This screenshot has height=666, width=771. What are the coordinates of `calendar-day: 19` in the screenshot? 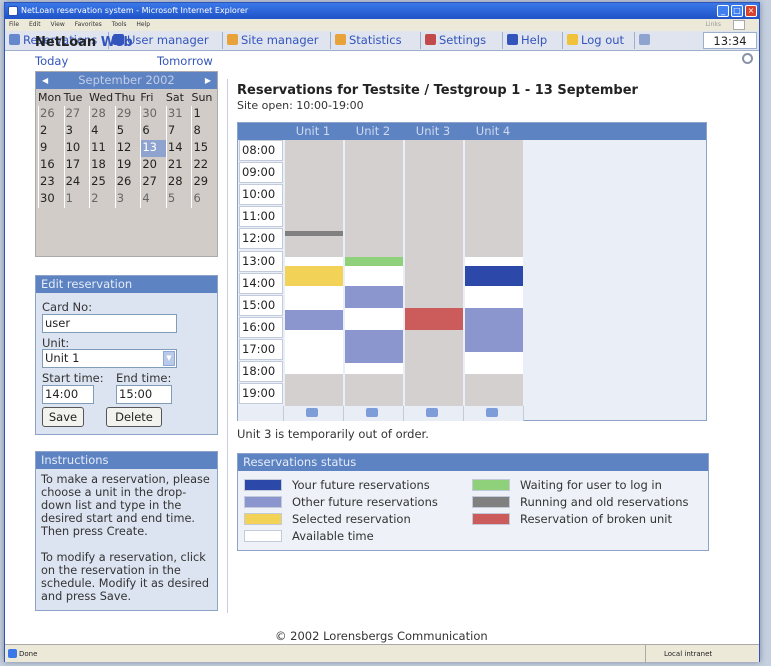 It's located at (127, 165).